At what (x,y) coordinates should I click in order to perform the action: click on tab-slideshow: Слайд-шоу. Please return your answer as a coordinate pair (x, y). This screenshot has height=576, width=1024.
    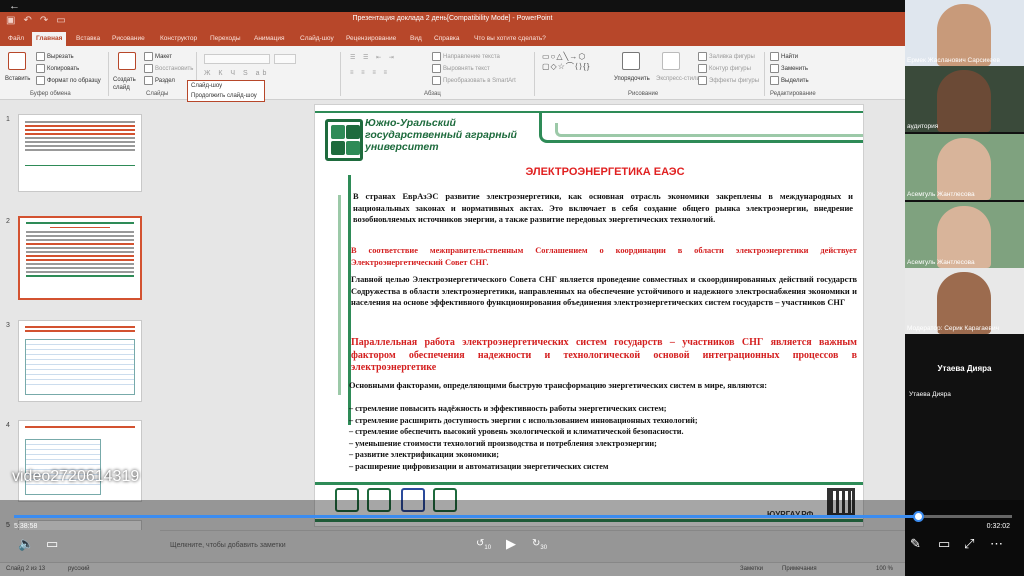
    Looking at the image, I should click on (317, 39).